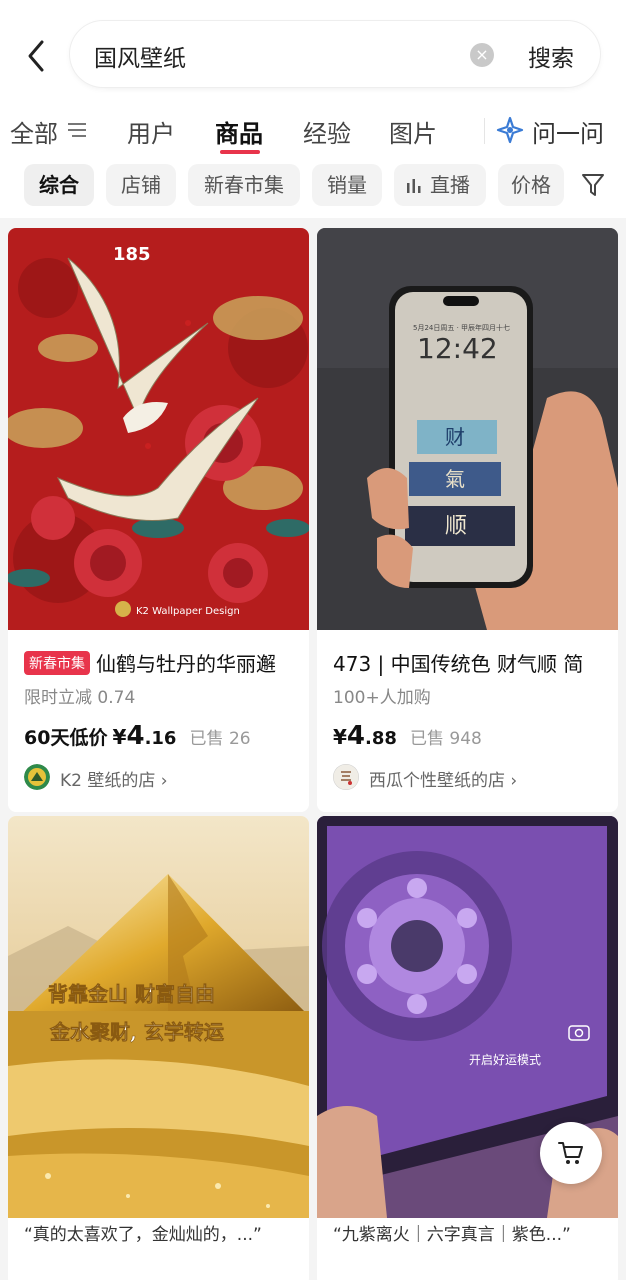 The height and width of the screenshot is (1280, 626). I want to click on tab-all: 全部, so click(34, 131).